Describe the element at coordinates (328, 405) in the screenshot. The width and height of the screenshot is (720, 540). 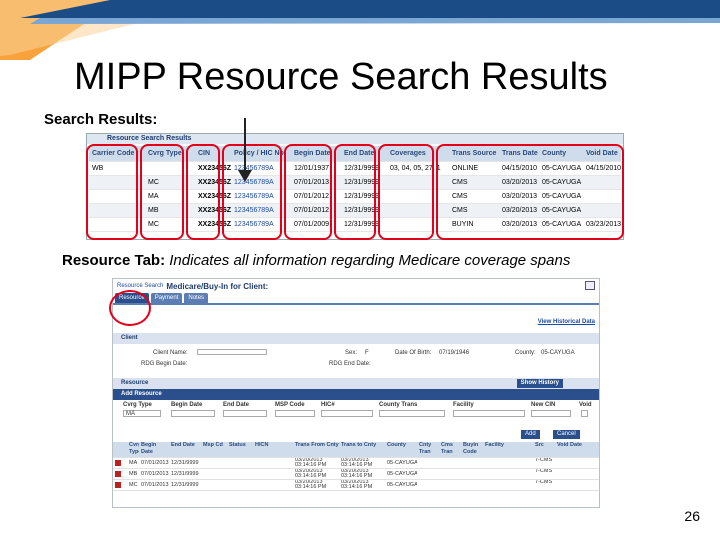
I see `add-label: HIC#` at that location.